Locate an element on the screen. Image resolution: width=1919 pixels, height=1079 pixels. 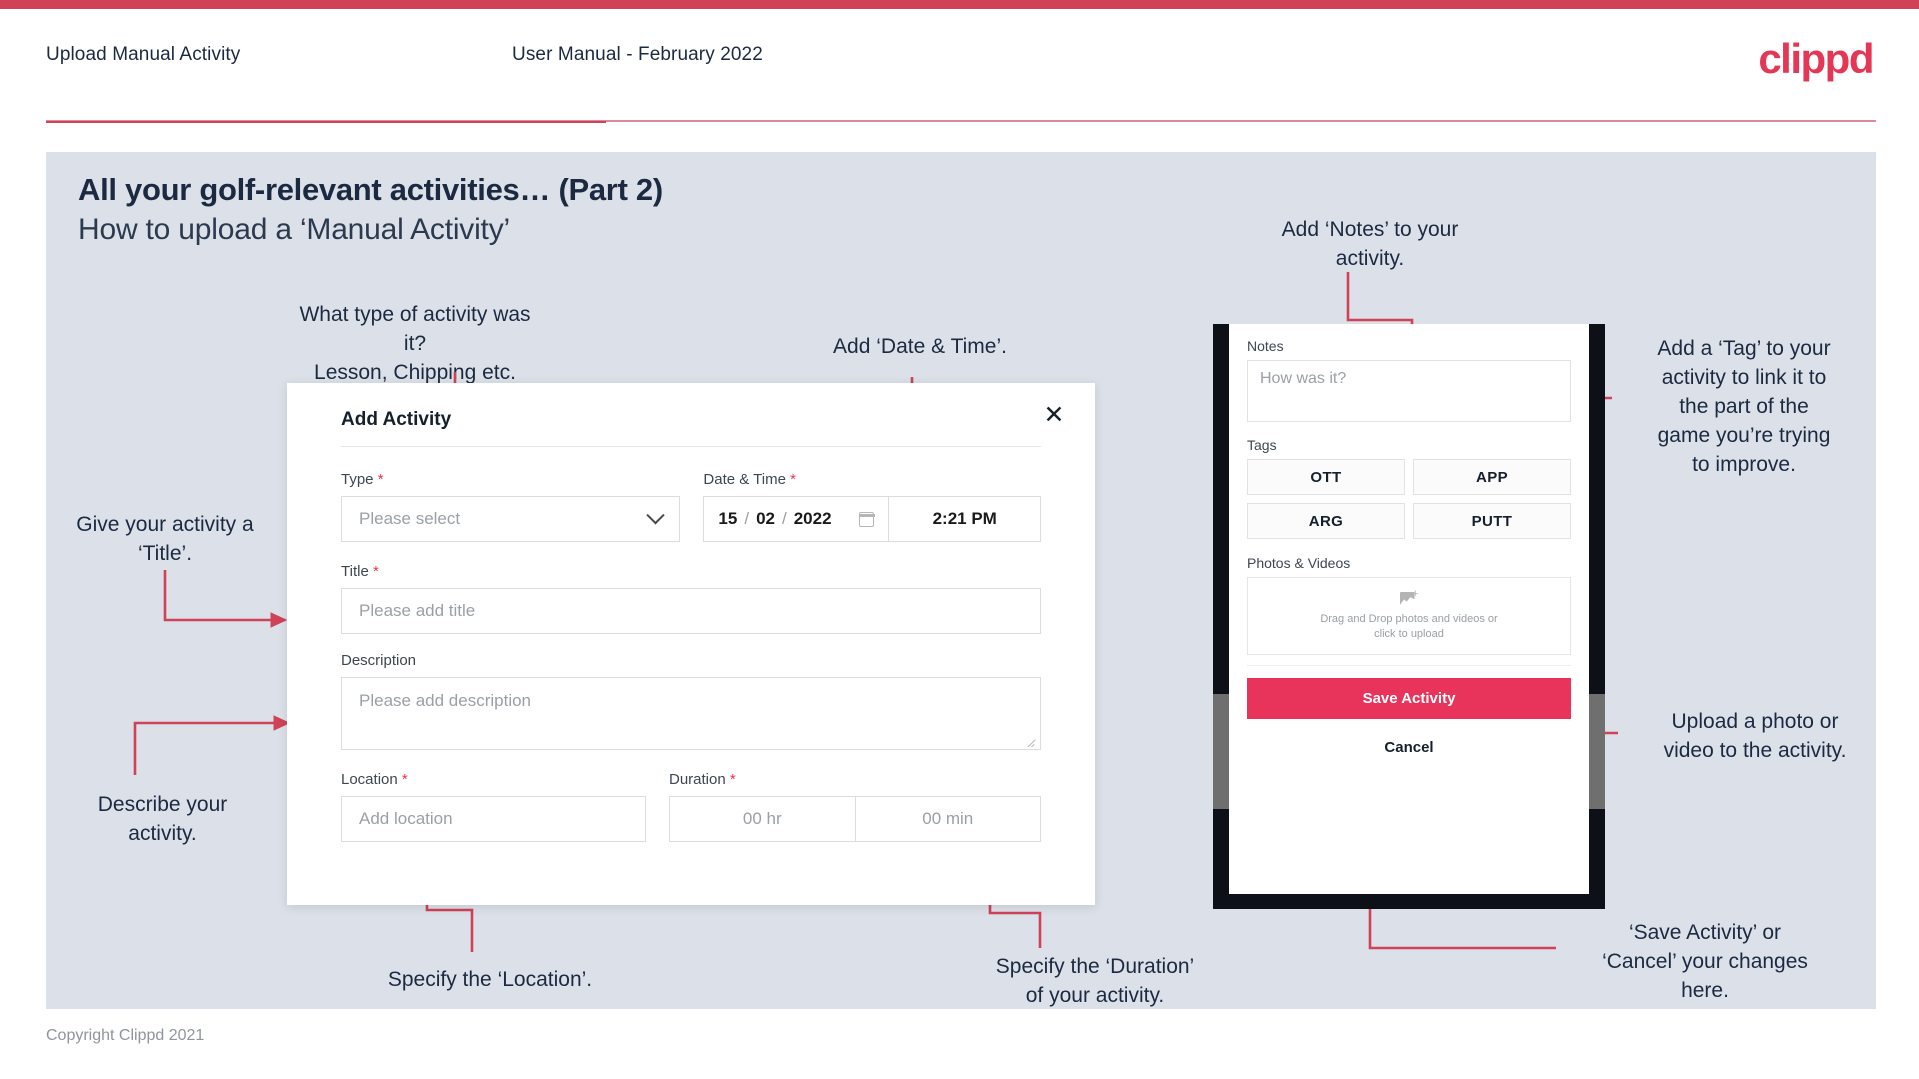
datetime-control: 15 / 02 / 2022 2:21 PM is located at coordinates (872, 519).